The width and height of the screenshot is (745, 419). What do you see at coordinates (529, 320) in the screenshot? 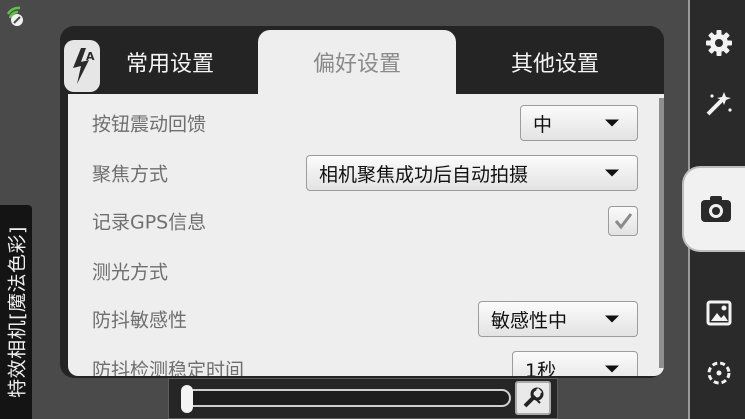
I see `dropdown-value: 敏感性中` at bounding box center [529, 320].